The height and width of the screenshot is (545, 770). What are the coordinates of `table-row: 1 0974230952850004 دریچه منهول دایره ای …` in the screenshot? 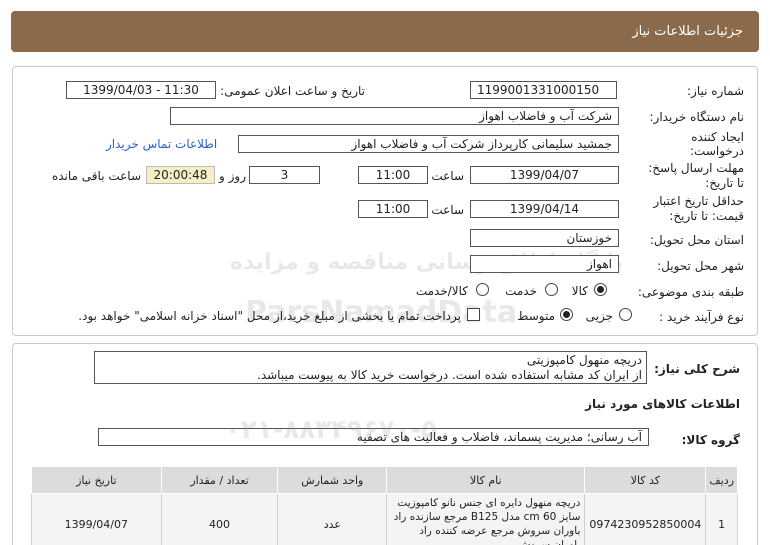 It's located at (384, 519).